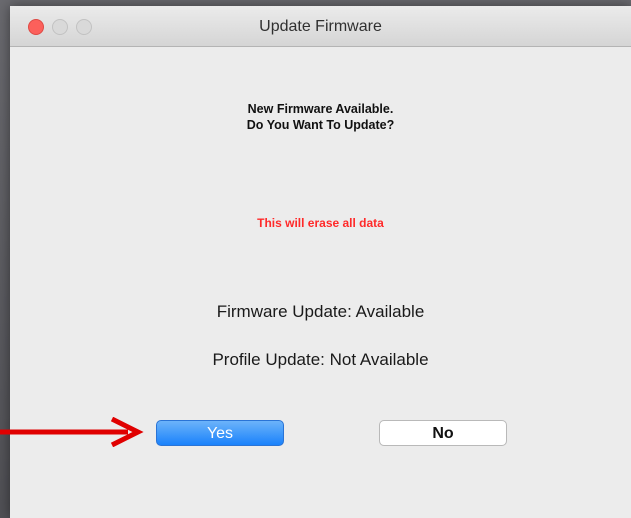  I want to click on title-bar: Update Firmware, so click(320, 26).